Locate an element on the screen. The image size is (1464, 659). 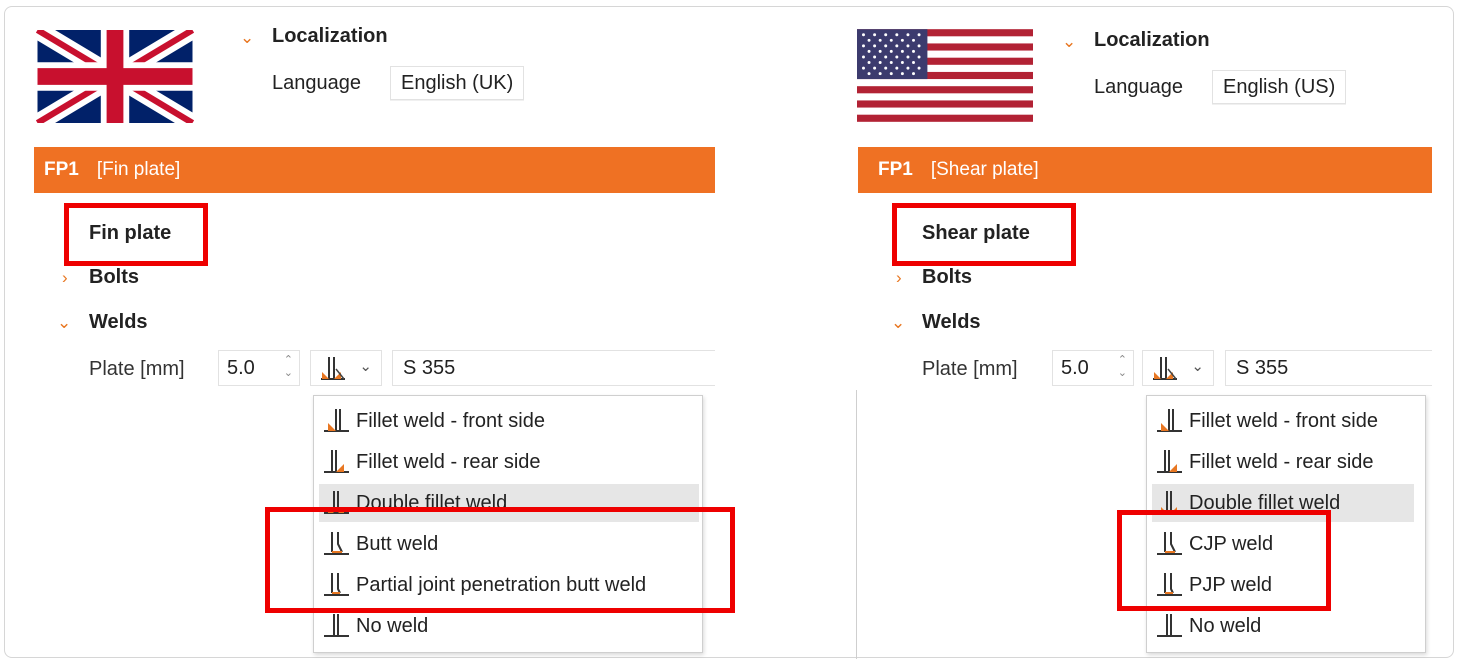
language-select: English (US) is located at coordinates (1279, 87).